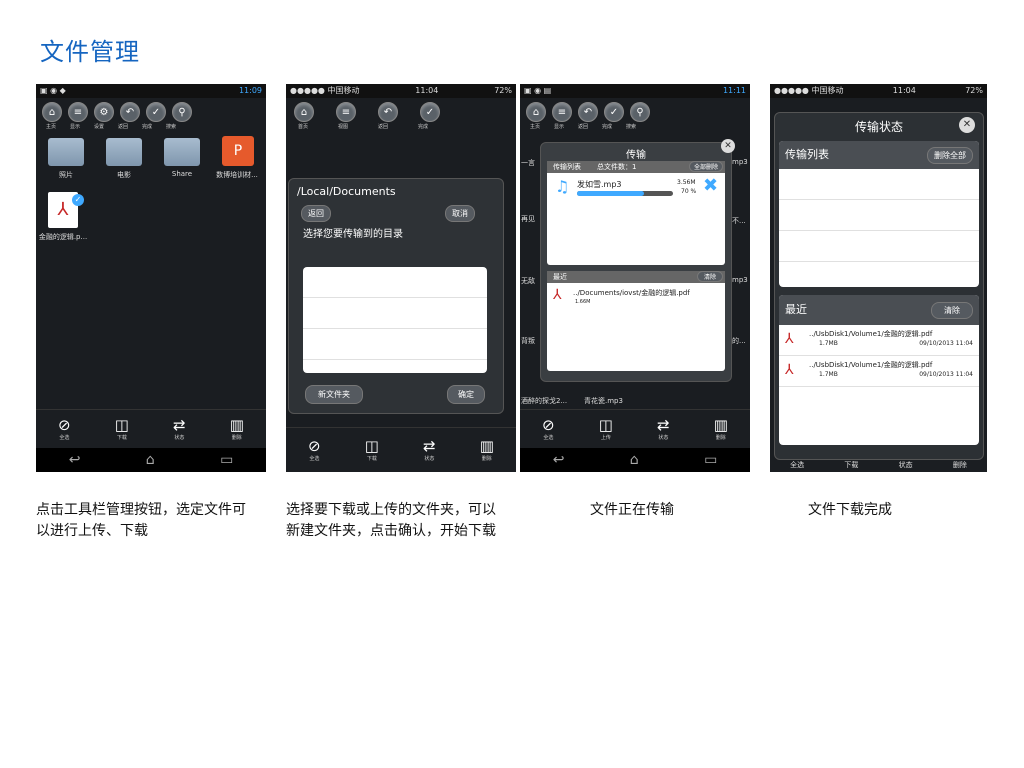 The width and height of the screenshot is (1024, 768). I want to click on status-carrier: ●●●●● 中国移动, so click(325, 90).